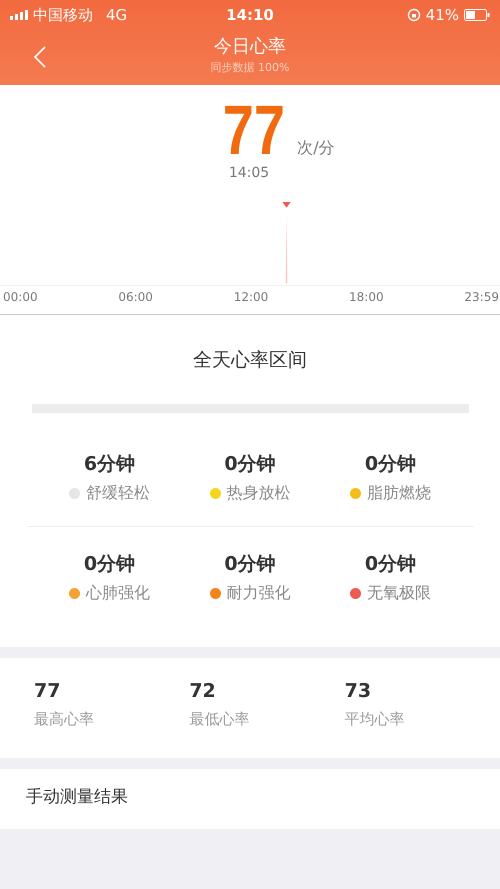  I want to click on zone-label: 无氧极限, so click(399, 593).